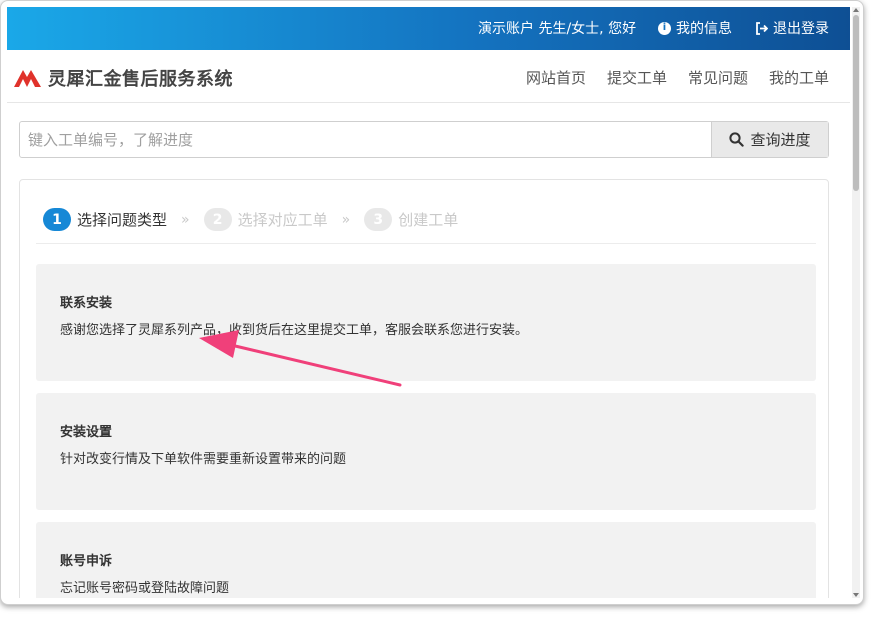 This screenshot has height=617, width=880. What do you see at coordinates (856, 103) in the screenshot?
I see `scrollbar-thumb` at bounding box center [856, 103].